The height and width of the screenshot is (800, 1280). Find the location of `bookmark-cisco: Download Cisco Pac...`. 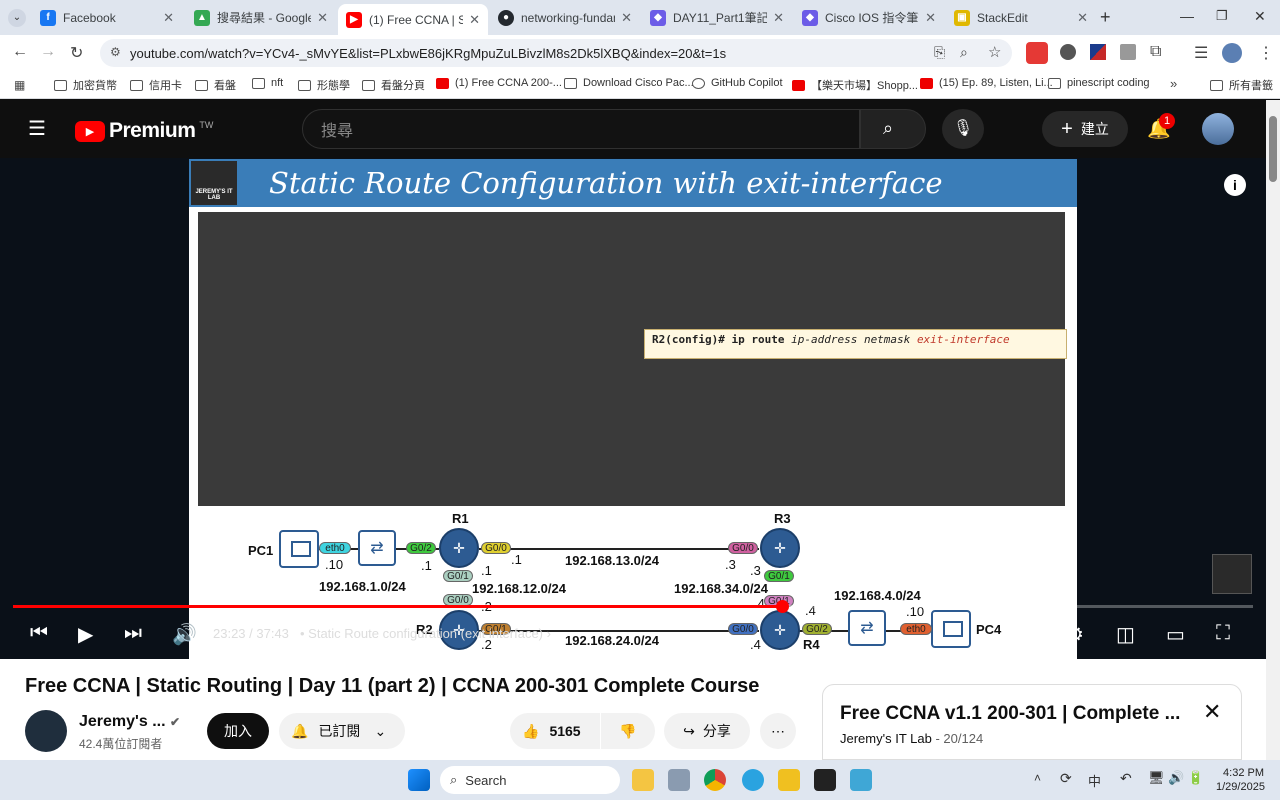

bookmark-cisco: Download Cisco Pac... is located at coordinates (629, 83).